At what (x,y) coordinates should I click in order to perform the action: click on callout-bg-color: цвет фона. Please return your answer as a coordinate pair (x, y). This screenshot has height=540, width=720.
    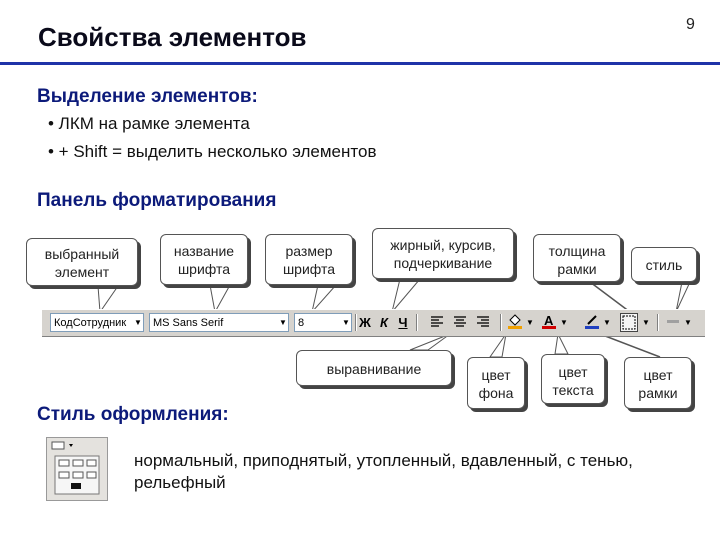
    Looking at the image, I should click on (496, 383).